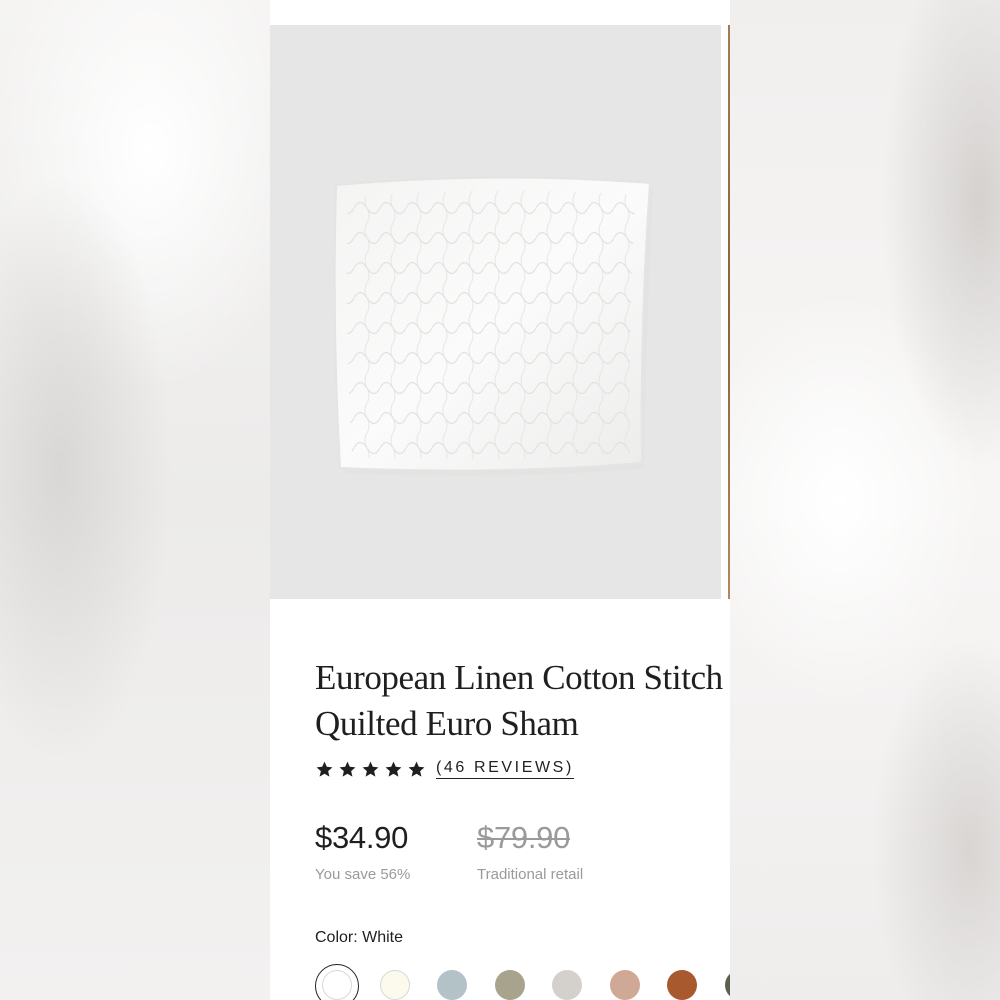 The height and width of the screenshot is (1000, 1000). I want to click on next-image-peek, so click(729, 312).